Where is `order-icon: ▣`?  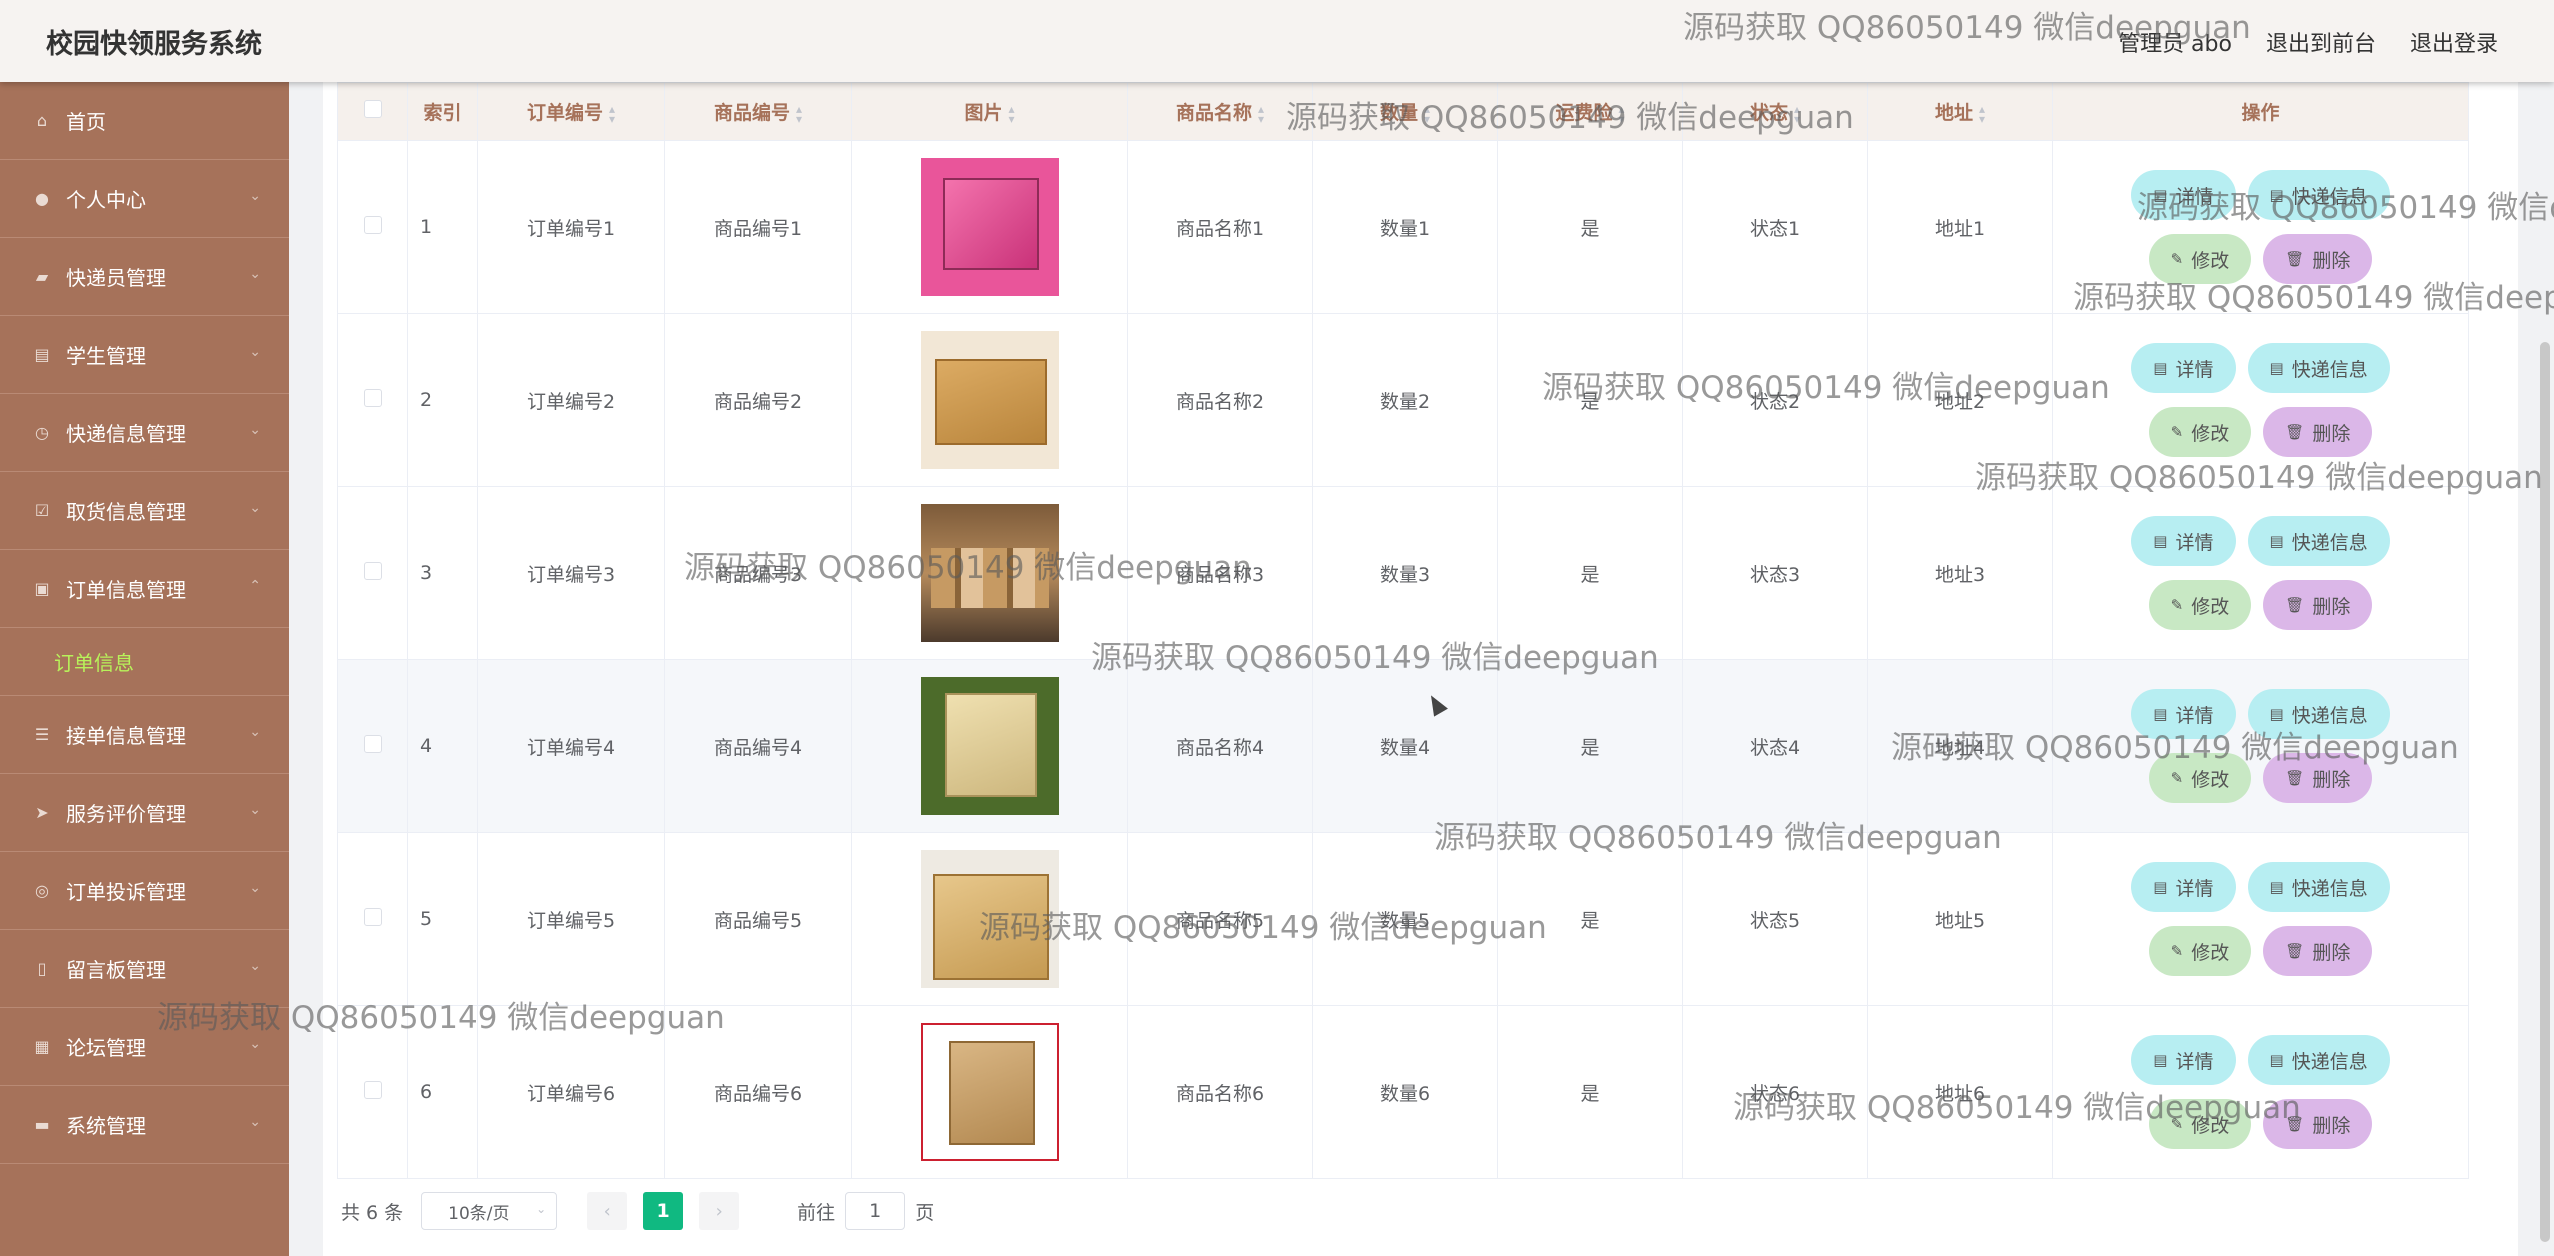
order-icon: ▣ is located at coordinates (42, 588).